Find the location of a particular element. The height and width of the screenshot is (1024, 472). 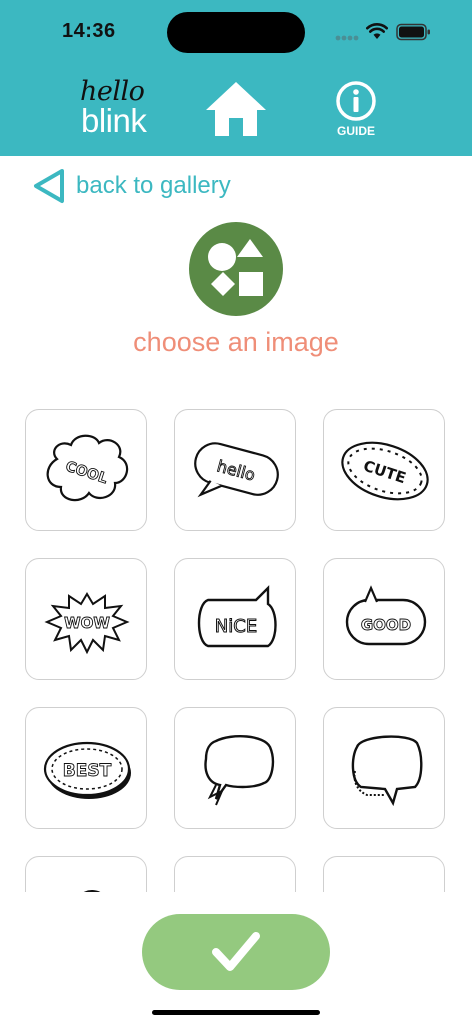

gallery-item-nice: NiCE is located at coordinates (235, 619).